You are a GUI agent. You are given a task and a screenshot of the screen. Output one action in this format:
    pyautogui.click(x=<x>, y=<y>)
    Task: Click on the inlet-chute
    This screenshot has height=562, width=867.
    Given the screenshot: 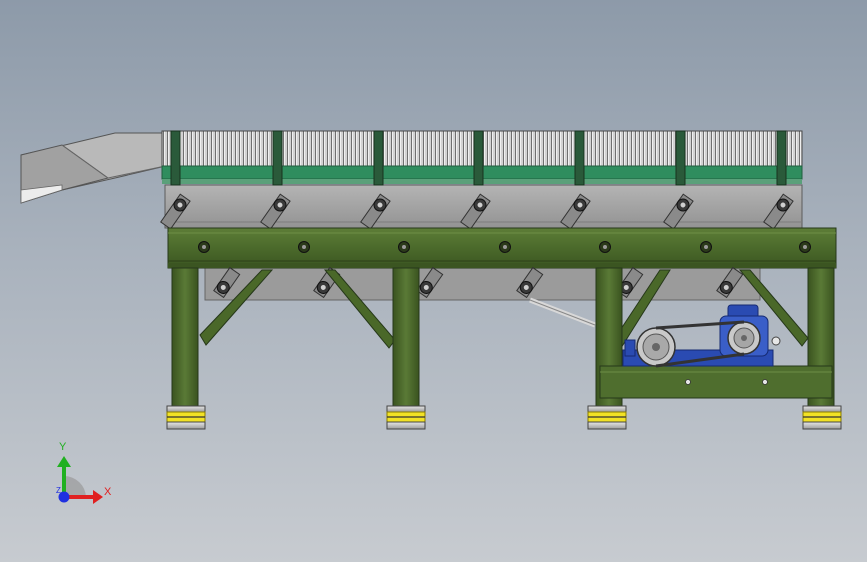 What is the action you would take?
    pyautogui.click(x=95, y=168)
    